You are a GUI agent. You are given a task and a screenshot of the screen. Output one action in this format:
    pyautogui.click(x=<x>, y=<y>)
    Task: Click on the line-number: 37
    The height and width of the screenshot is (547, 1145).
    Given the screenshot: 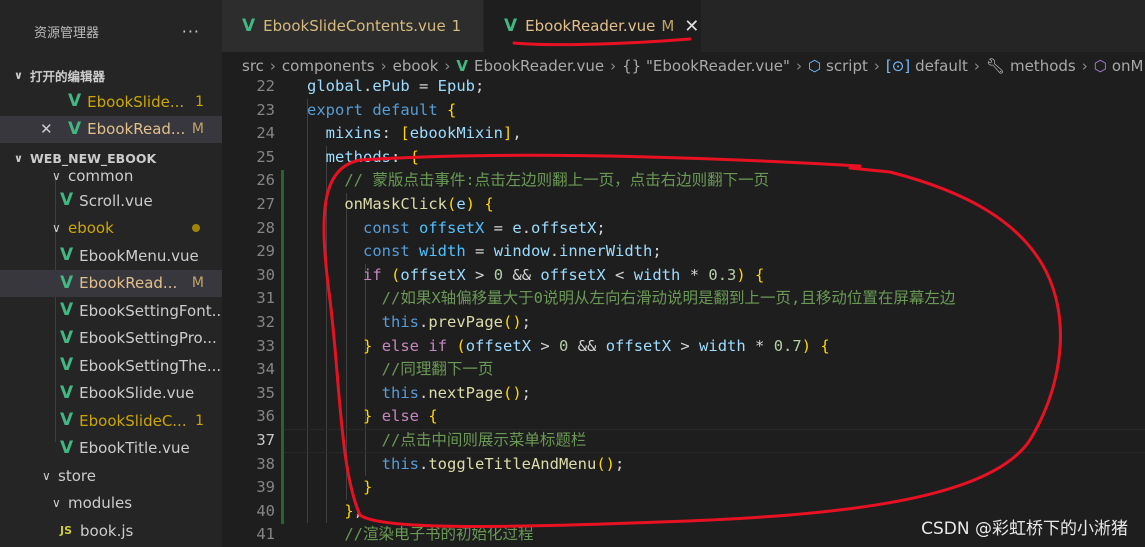 What is the action you would take?
    pyautogui.click(x=265, y=440)
    